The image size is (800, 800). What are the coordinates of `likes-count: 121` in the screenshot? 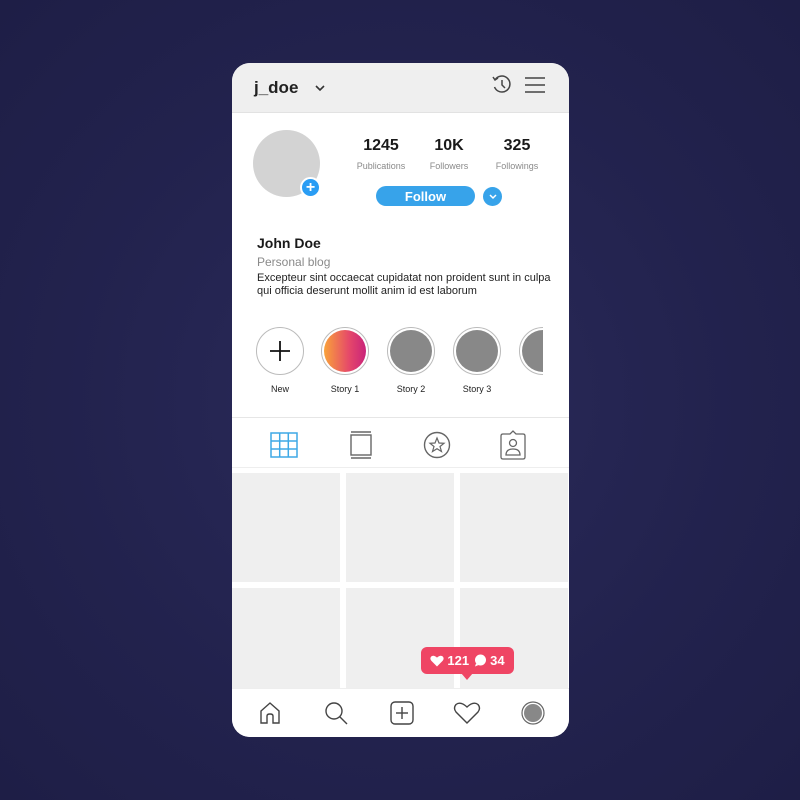 It's located at (458, 660).